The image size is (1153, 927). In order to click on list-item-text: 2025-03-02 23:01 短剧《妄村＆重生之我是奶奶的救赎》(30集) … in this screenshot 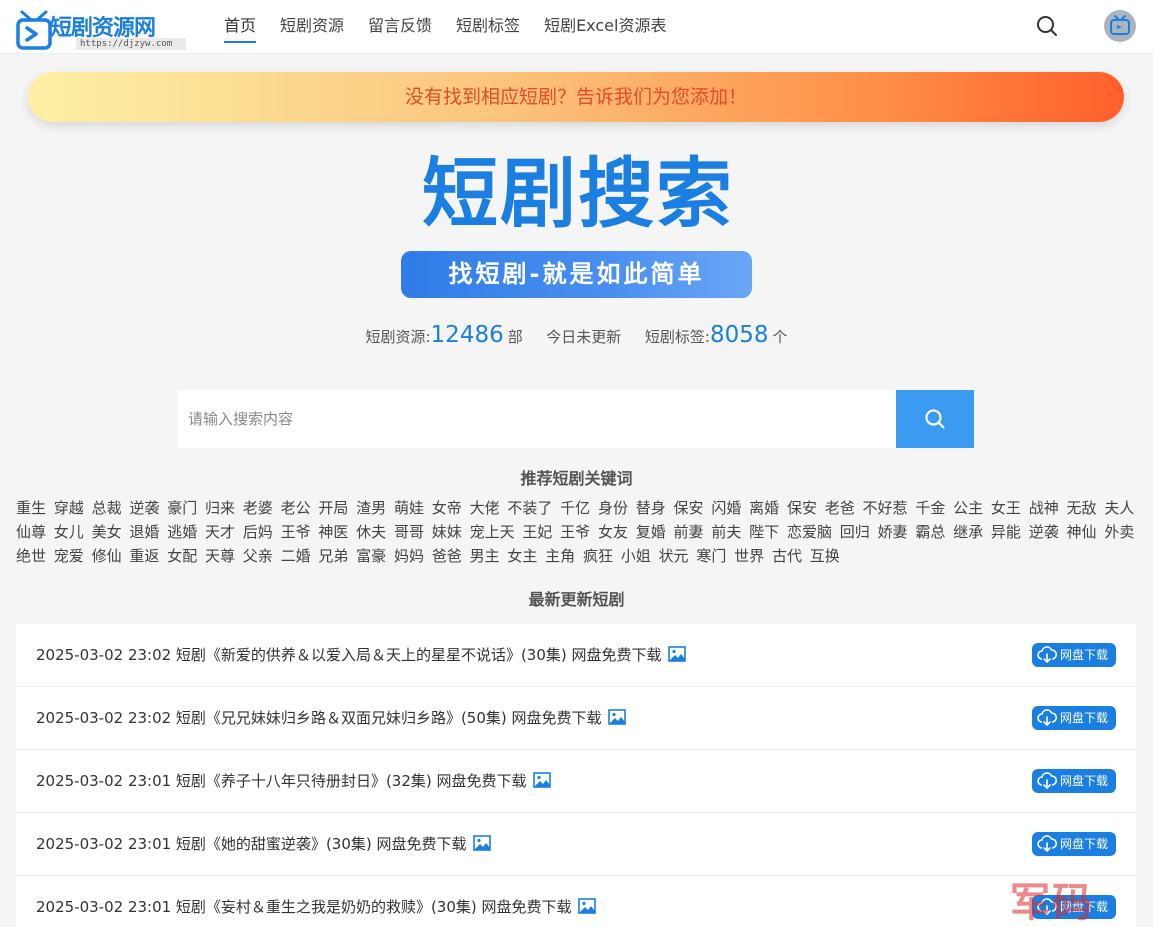, I will do `click(304, 907)`.